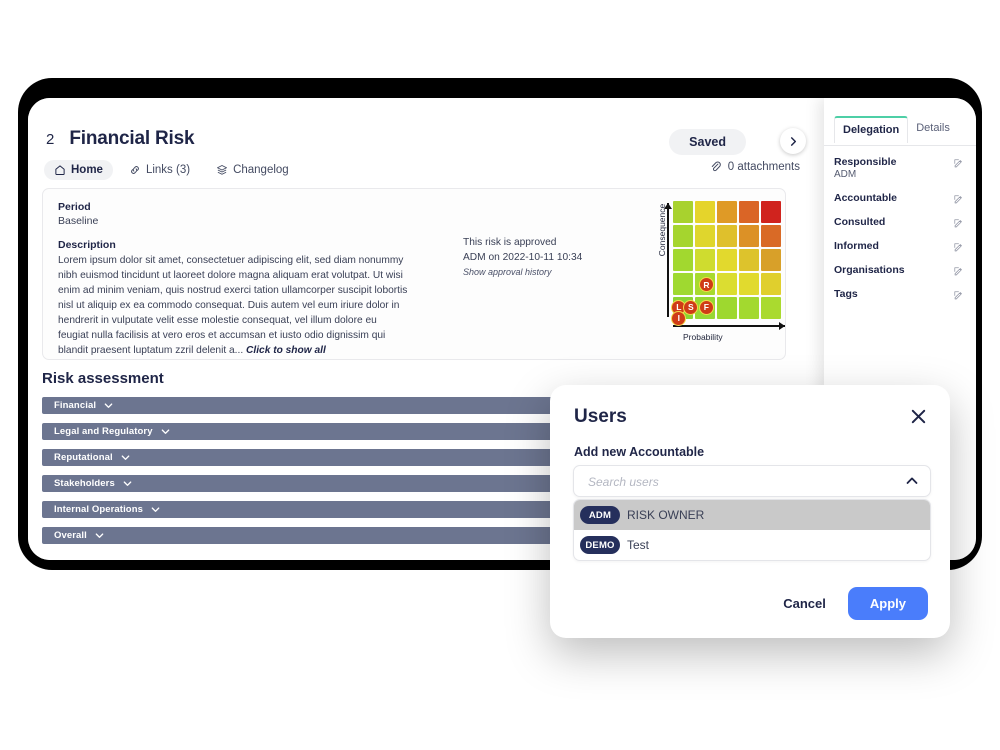  I want to click on layers-icon, so click(222, 170).